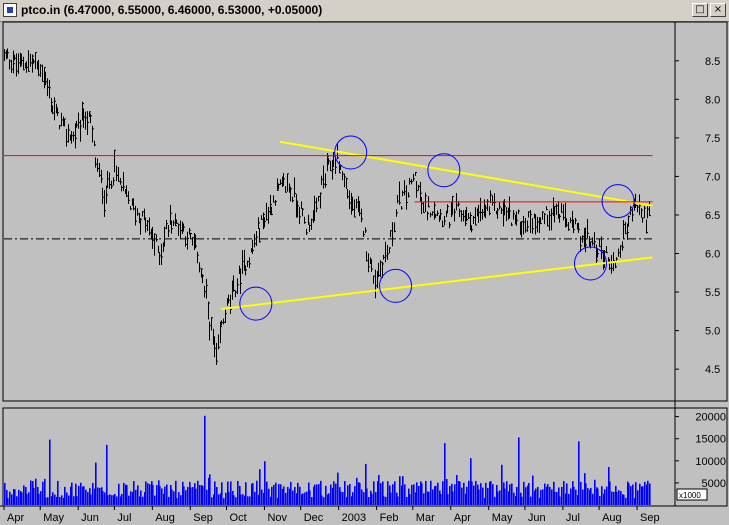 This screenshot has height=525, width=729. Describe the element at coordinates (165, 518) in the screenshot. I see `x-tick-label: Aug` at that location.